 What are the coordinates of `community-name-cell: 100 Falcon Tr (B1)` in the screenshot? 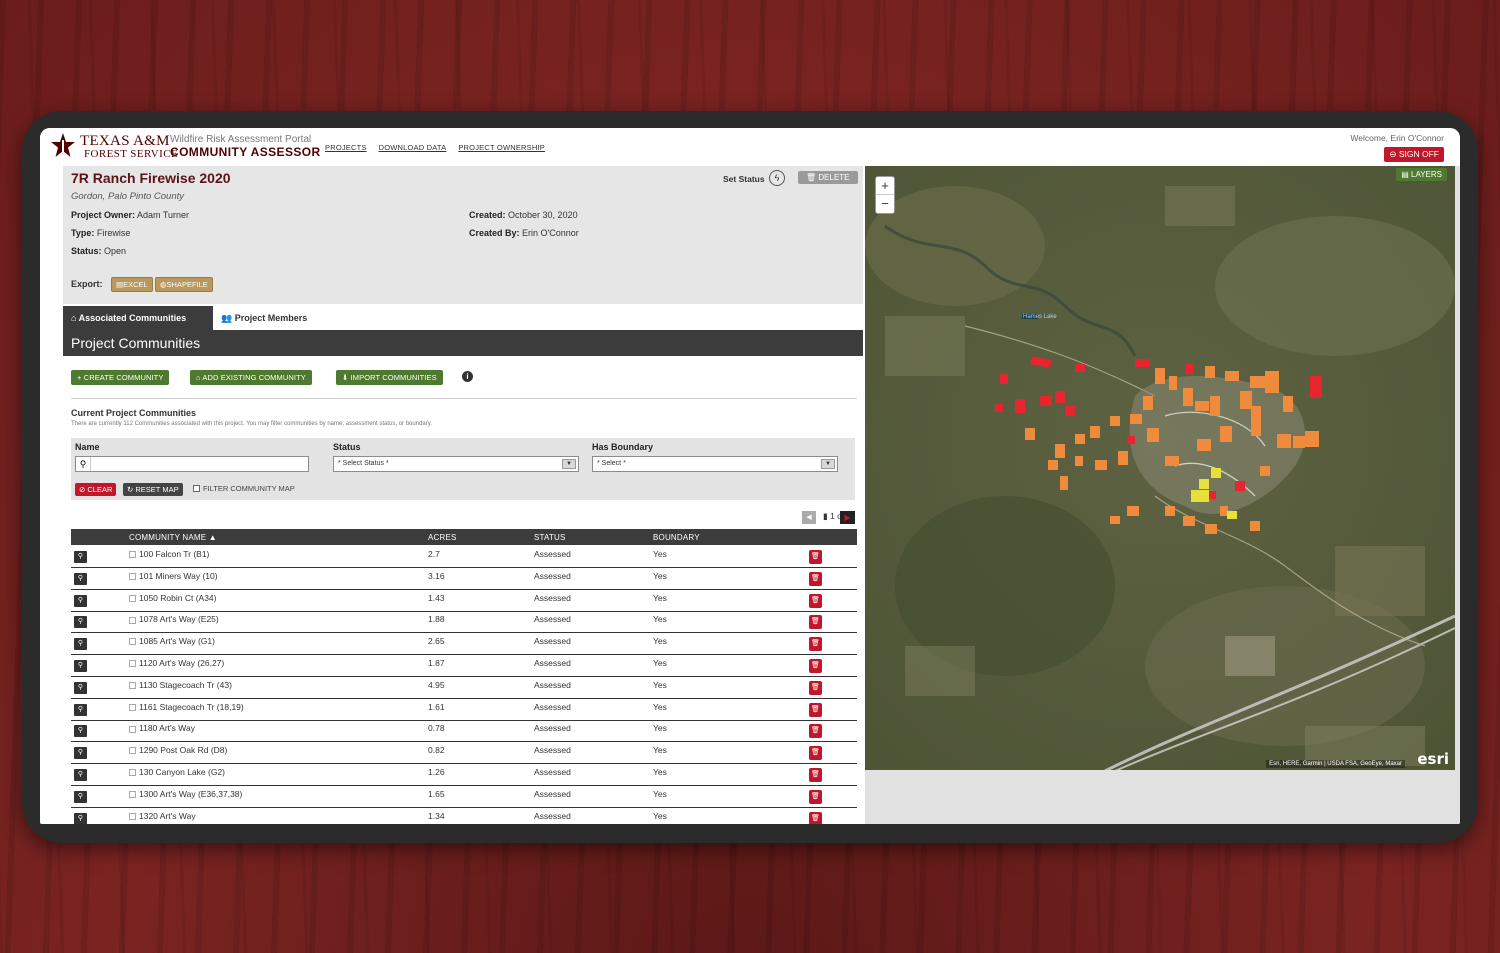 It's located at (169, 554).